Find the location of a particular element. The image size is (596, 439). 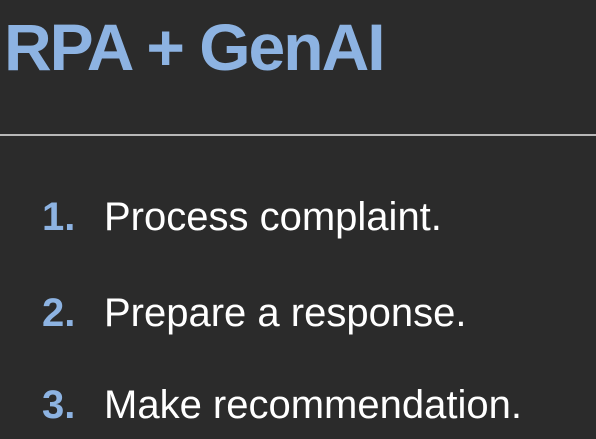

list-item: 2. Prepare a response. is located at coordinates (254, 313).